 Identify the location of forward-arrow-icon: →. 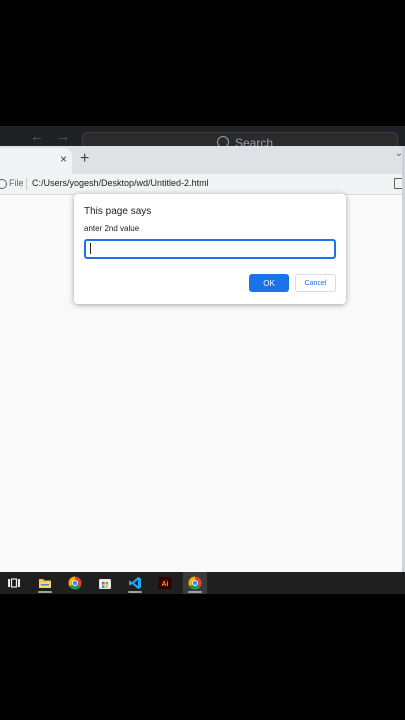
(63, 136).